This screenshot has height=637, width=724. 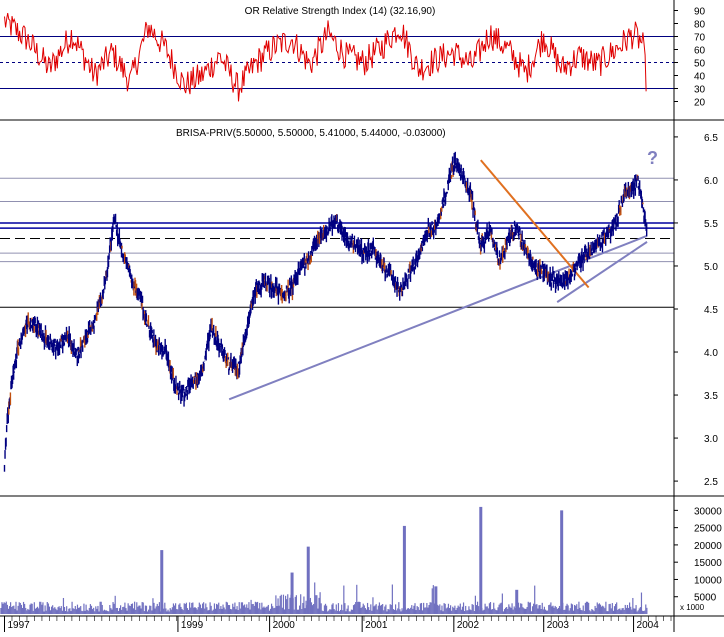 I want to click on price-y-tick-label: 5.5, so click(x=711, y=224).